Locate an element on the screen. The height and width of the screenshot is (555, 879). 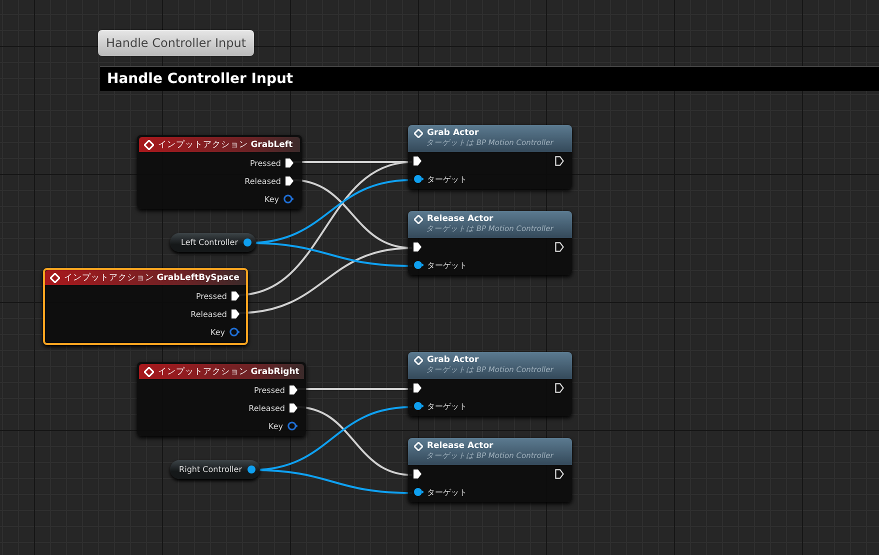
node-title: インプットアクション GrabLeft is located at coordinates (225, 144).